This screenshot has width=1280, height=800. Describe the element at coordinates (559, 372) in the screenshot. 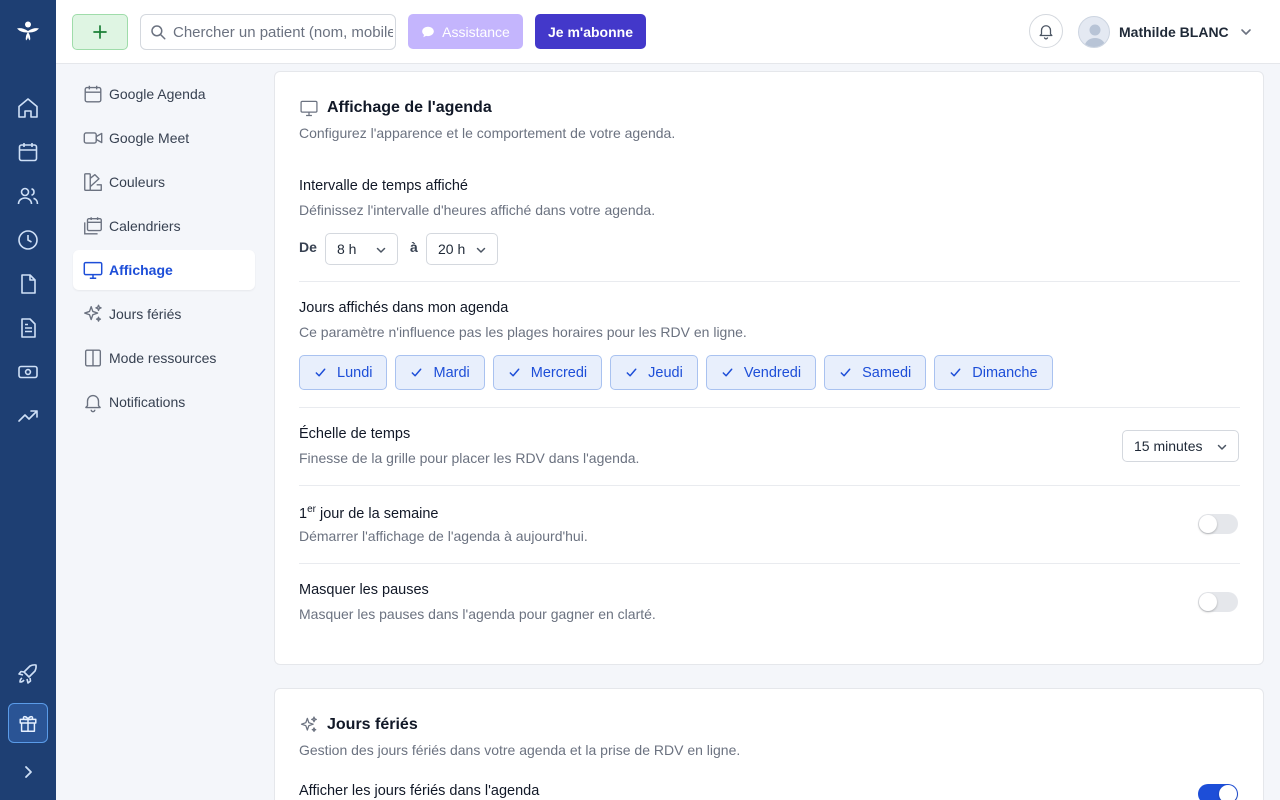

I see `day-label: Mercredi` at that location.